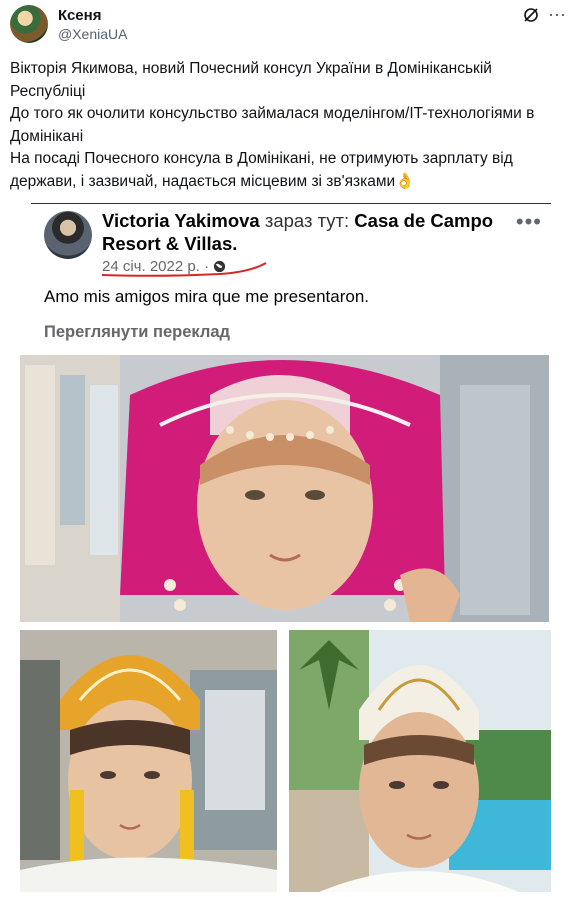  Describe the element at coordinates (207, 296) in the screenshot. I see `fb-post-text: Amo mis amigos mira que me presentaron.` at that location.